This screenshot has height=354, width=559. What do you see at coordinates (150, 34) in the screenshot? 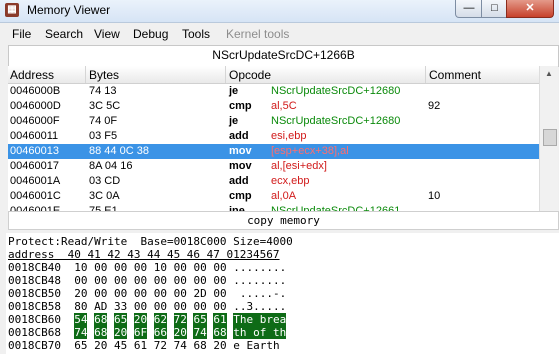
I see `menu-debug: Debug` at bounding box center [150, 34].